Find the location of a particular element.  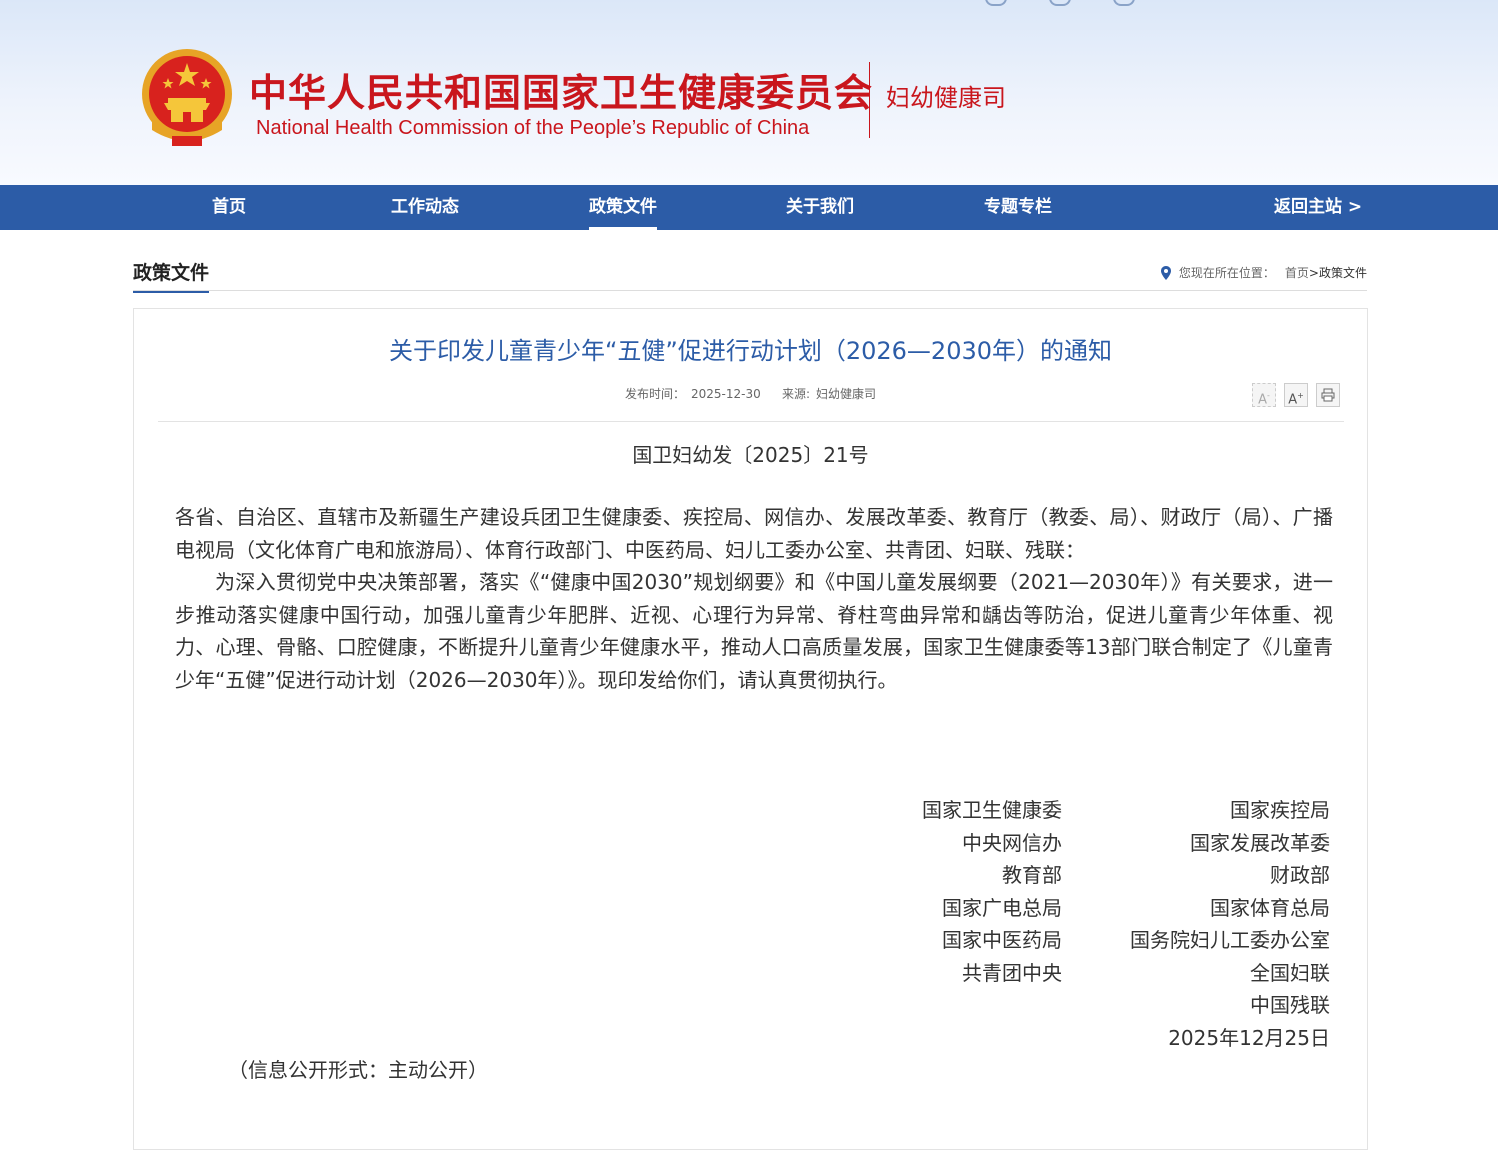

article-tools: A- A+ is located at coordinates (1296, 395).